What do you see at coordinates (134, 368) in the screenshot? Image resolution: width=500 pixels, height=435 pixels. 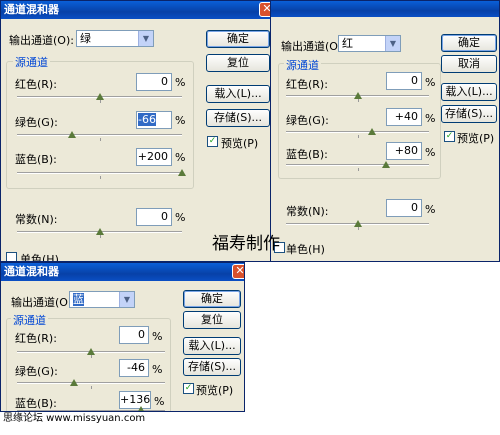 I see `green-input: -46` at bounding box center [134, 368].